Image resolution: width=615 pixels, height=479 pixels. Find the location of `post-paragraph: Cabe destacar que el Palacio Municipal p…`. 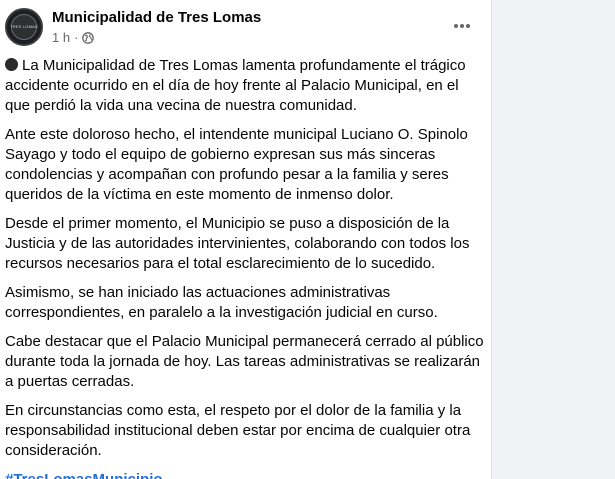

post-paragraph: Cabe destacar que el Palacio Municipal p… is located at coordinates (244, 361).